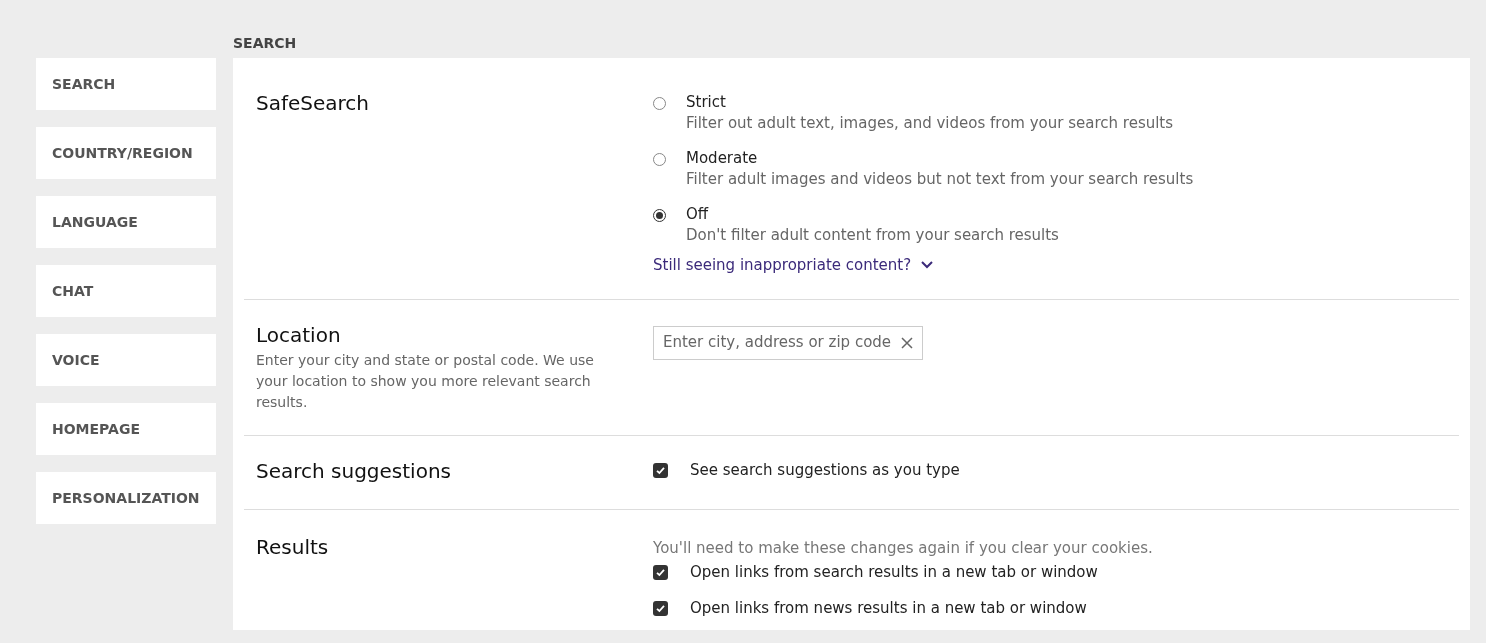 The image size is (1486, 643). What do you see at coordinates (927, 265) in the screenshot?
I see `chevron-down-icon` at bounding box center [927, 265].